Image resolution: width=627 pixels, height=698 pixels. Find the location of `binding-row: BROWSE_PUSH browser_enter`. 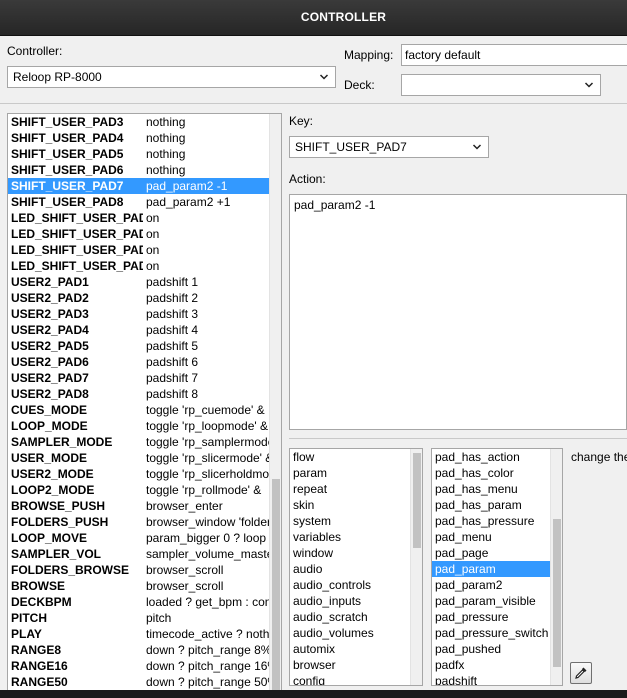

binding-row: BROWSE_PUSH browser_enter is located at coordinates (139, 506).